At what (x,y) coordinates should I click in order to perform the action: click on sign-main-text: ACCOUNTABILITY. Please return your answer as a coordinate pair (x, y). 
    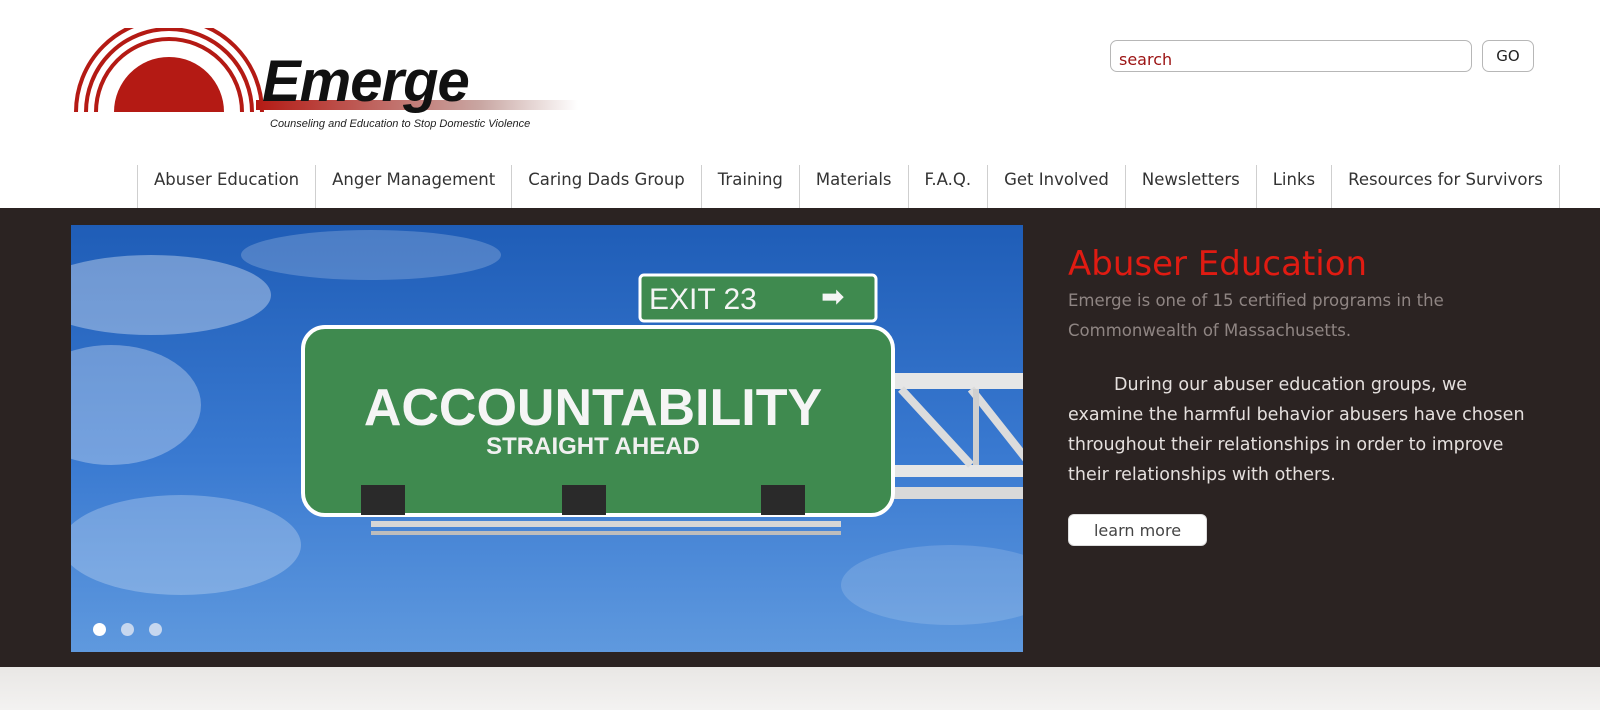
    Looking at the image, I should click on (593, 408).